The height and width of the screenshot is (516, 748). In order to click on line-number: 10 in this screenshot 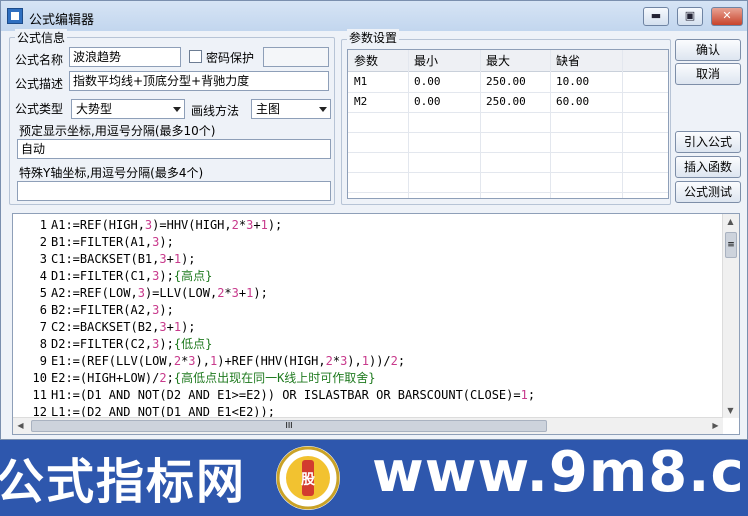, I will do `click(39, 378)`.